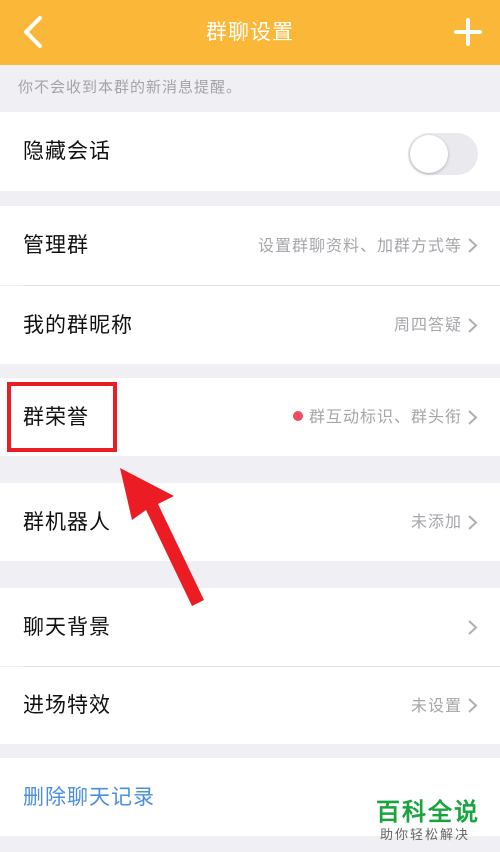  Describe the element at coordinates (67, 627) in the screenshot. I see `chat-background-label: 聊天背景` at that location.